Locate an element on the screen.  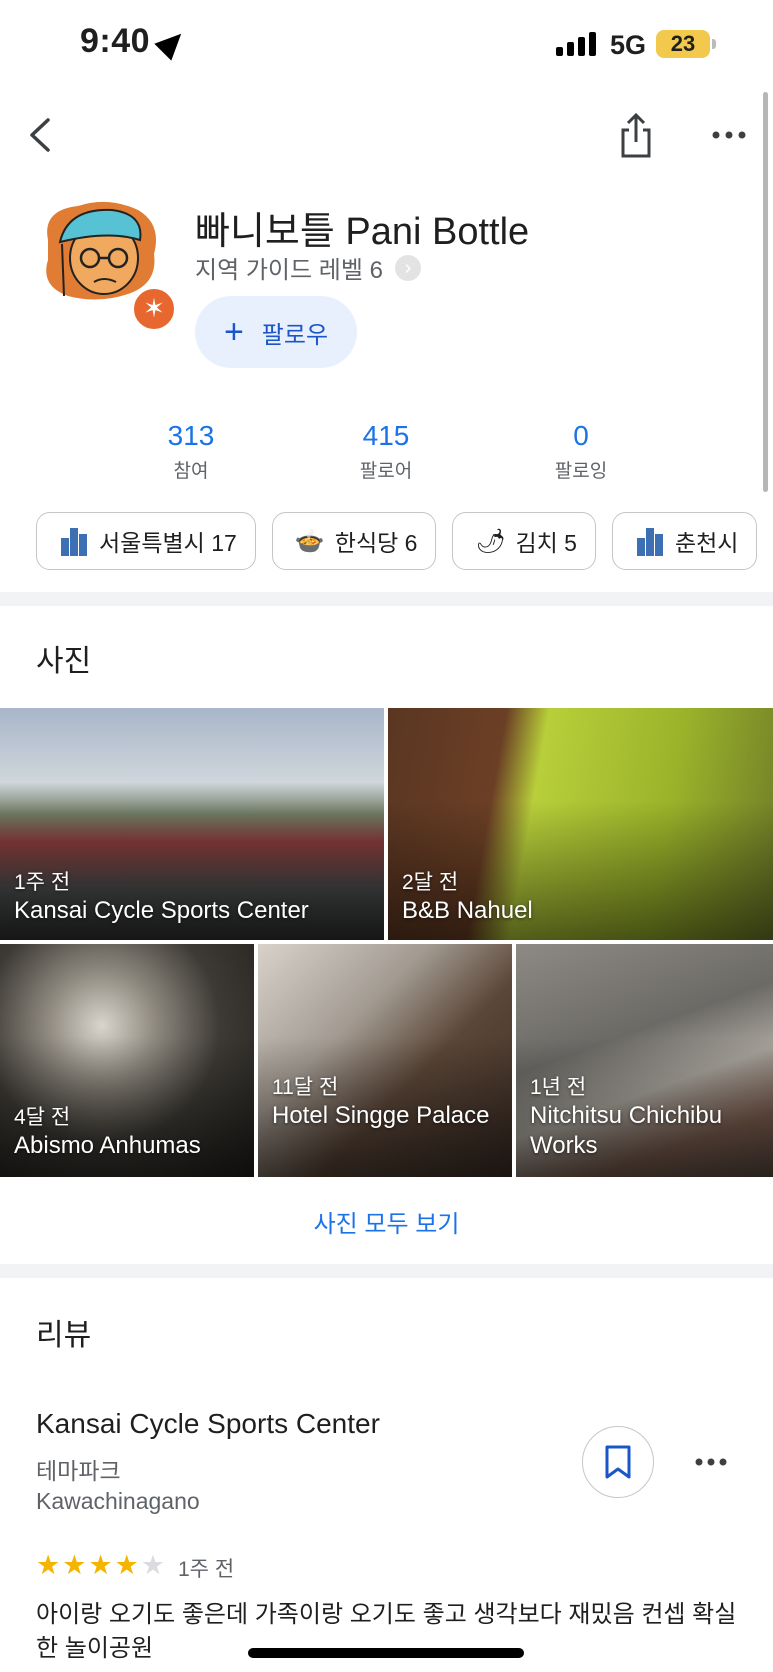
chip-label: 한식당 6 is located at coordinates (376, 543).